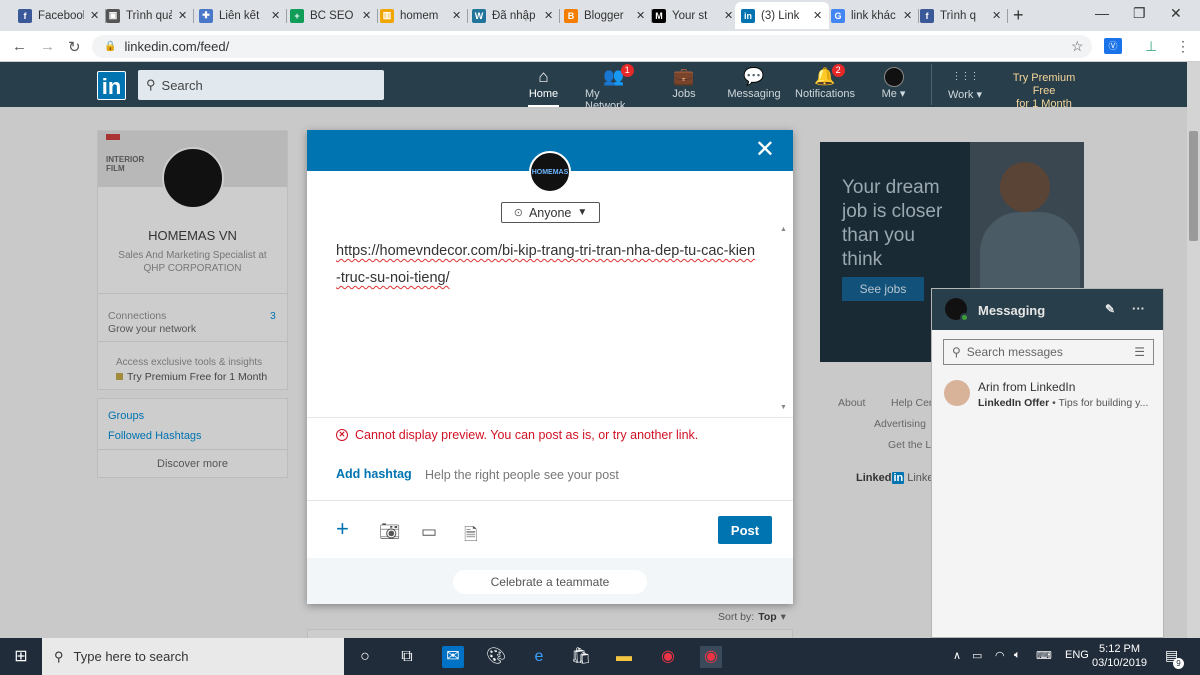 This screenshot has width=1200, height=675. Describe the element at coordinates (365, 657) in the screenshot. I see `cortana-icon: ○` at that location.